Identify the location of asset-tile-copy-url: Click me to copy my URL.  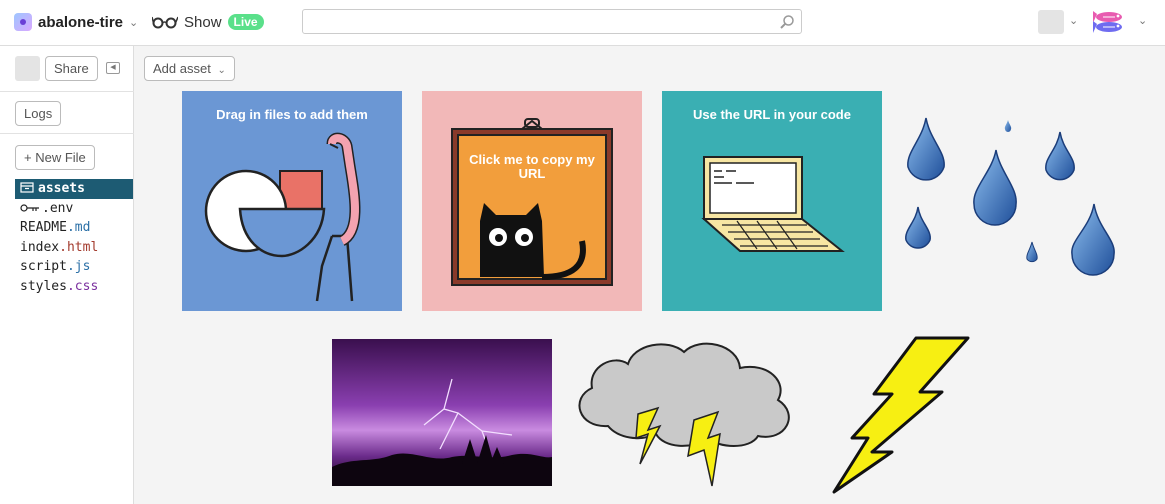
(532, 201).